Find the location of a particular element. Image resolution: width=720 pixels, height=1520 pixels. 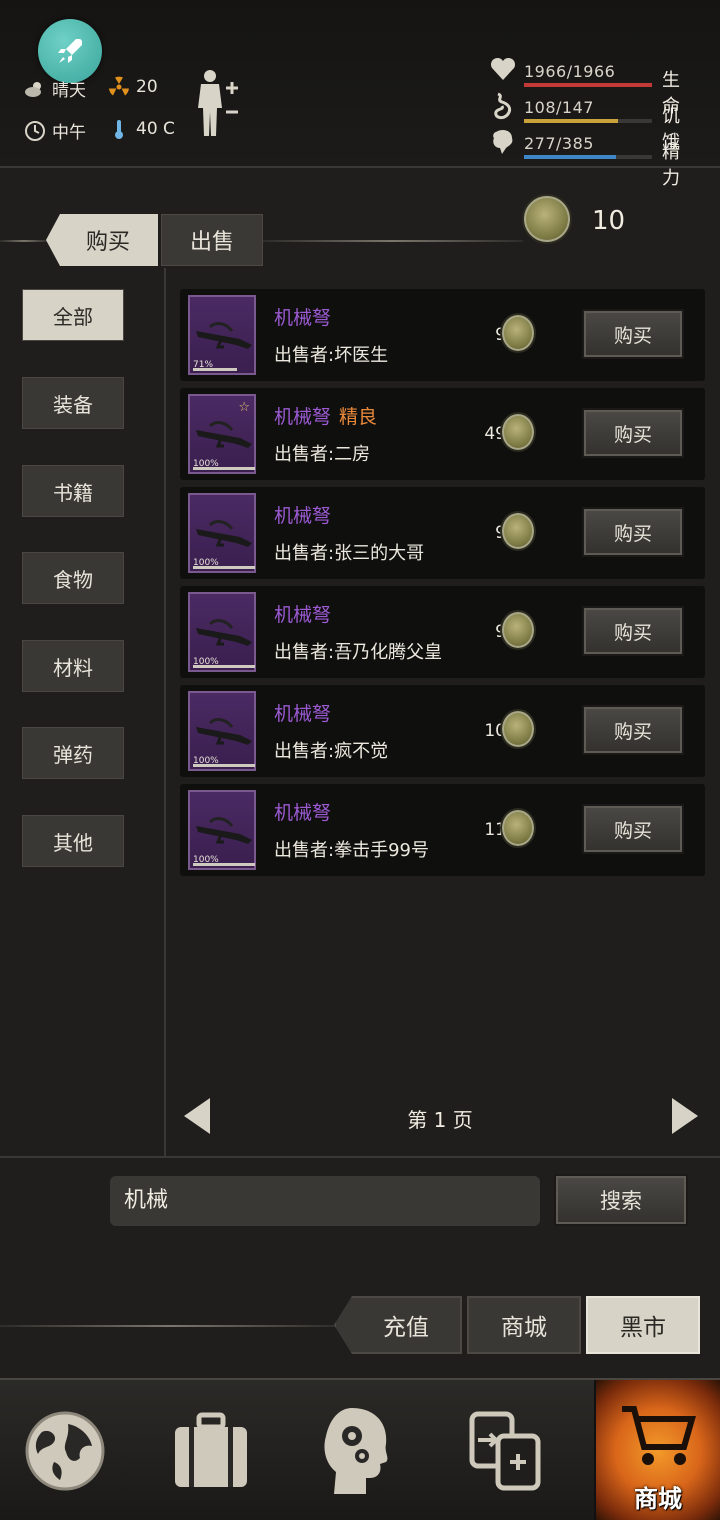

tab-buy: 购买 is located at coordinates (102, 240).